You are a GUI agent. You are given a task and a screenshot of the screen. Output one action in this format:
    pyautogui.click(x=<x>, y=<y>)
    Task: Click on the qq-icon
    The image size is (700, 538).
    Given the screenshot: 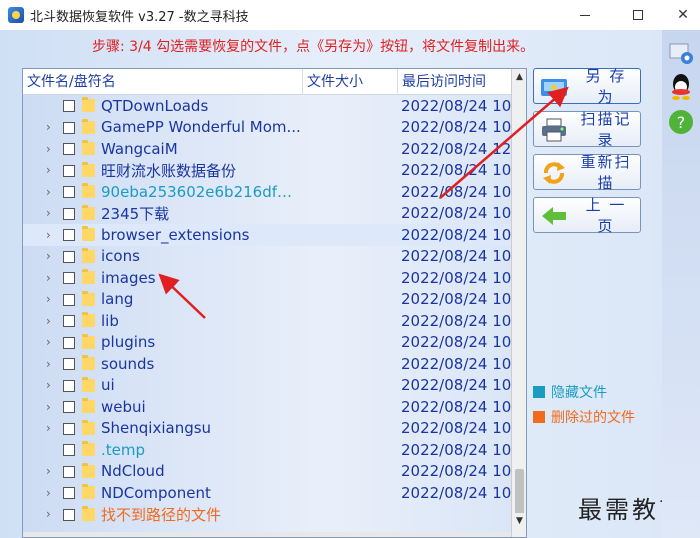 What is the action you would take?
    pyautogui.click(x=681, y=86)
    